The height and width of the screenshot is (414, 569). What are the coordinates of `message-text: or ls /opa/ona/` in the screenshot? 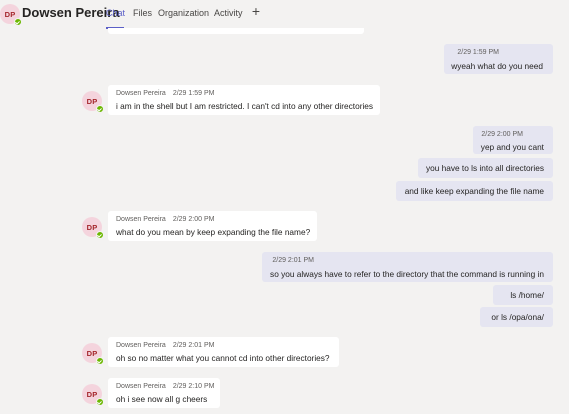 It's located at (517, 317).